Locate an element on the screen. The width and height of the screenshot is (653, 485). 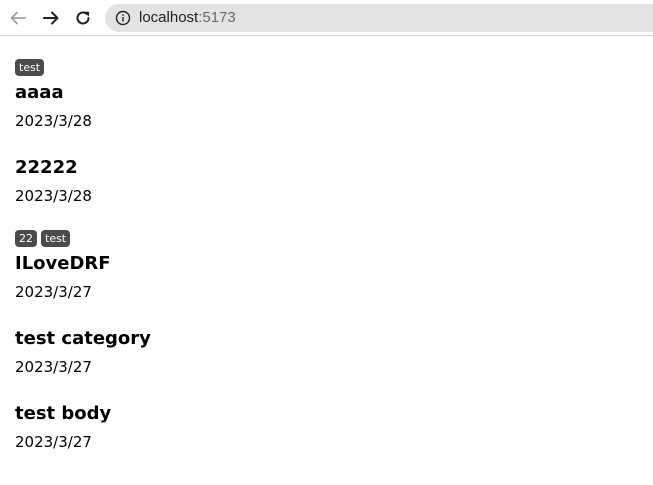
tag-list: 22 test is located at coordinates (43, 238).